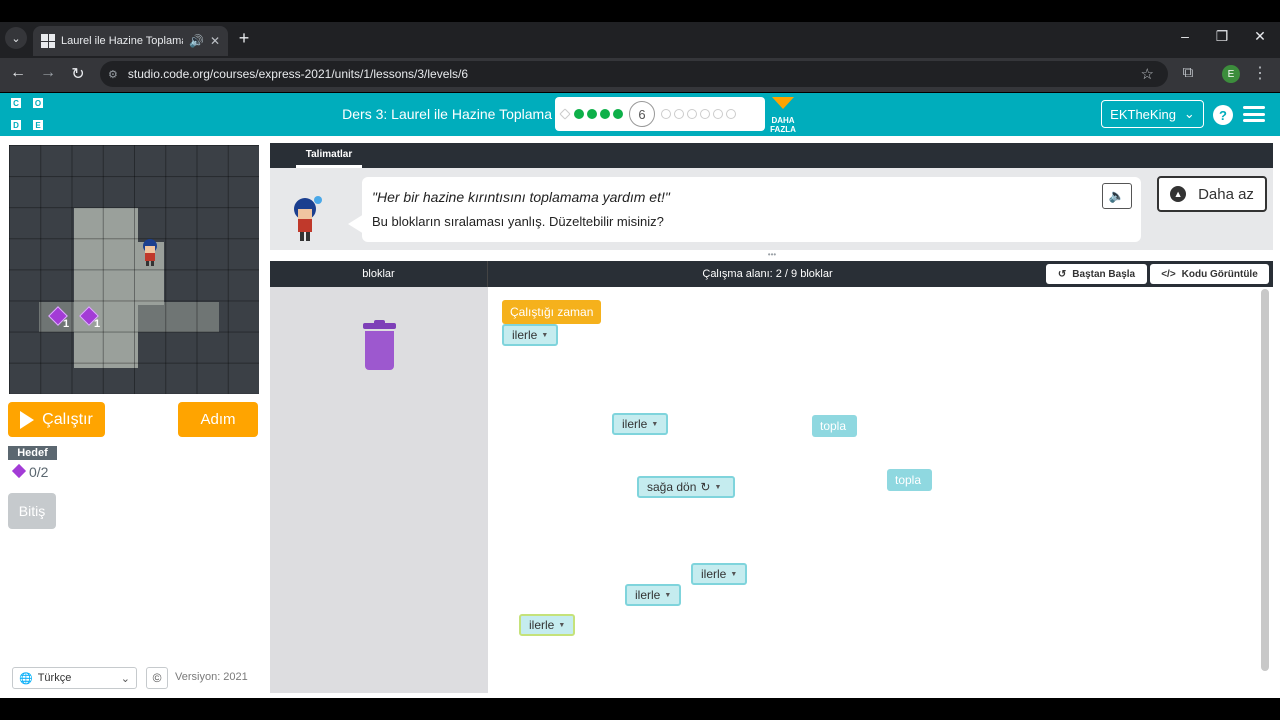 The width and height of the screenshot is (1280, 720). I want to click on tab-close-icon: ✕, so click(215, 41).